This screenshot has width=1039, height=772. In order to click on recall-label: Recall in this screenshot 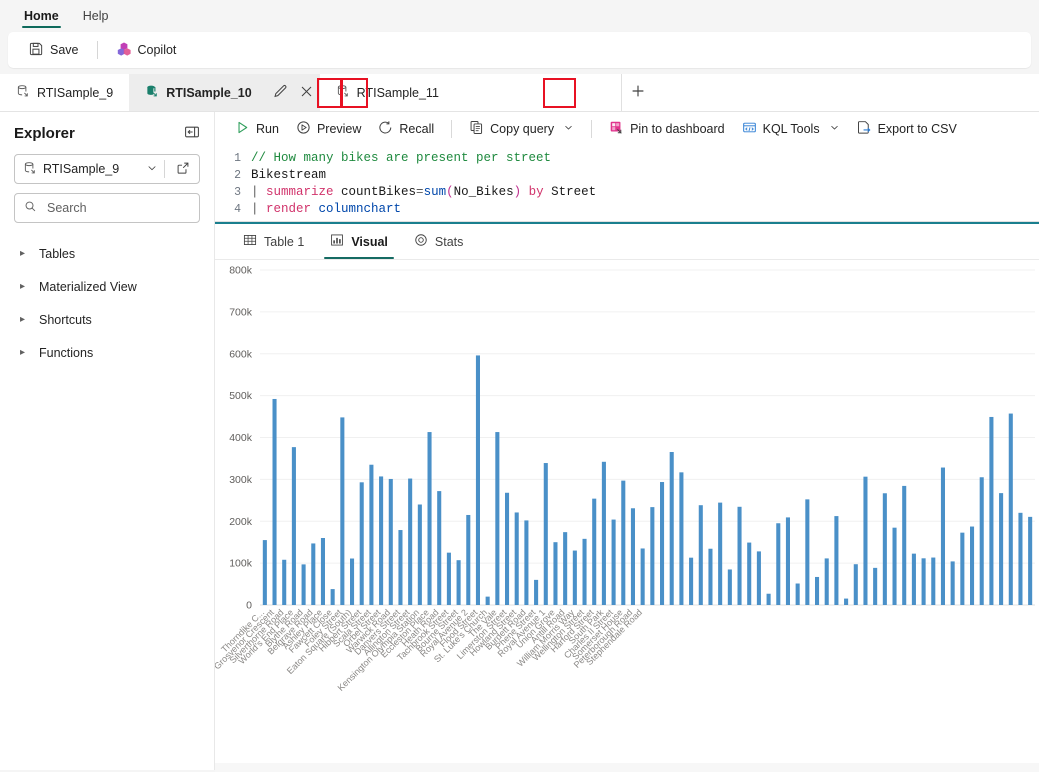, I will do `click(417, 129)`.